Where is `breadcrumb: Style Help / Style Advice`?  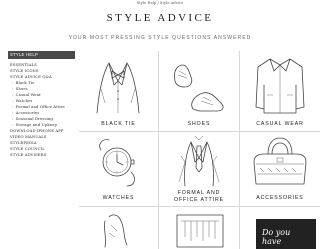 breadcrumb: Style Help / Style Advice is located at coordinates (160, 3).